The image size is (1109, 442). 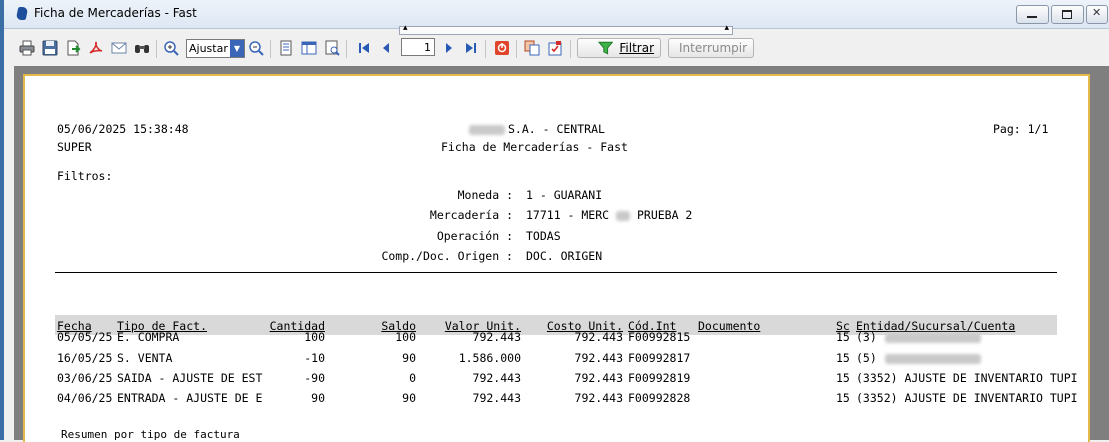 I want to click on collapse-left-icon: ▴, so click(x=405, y=28).